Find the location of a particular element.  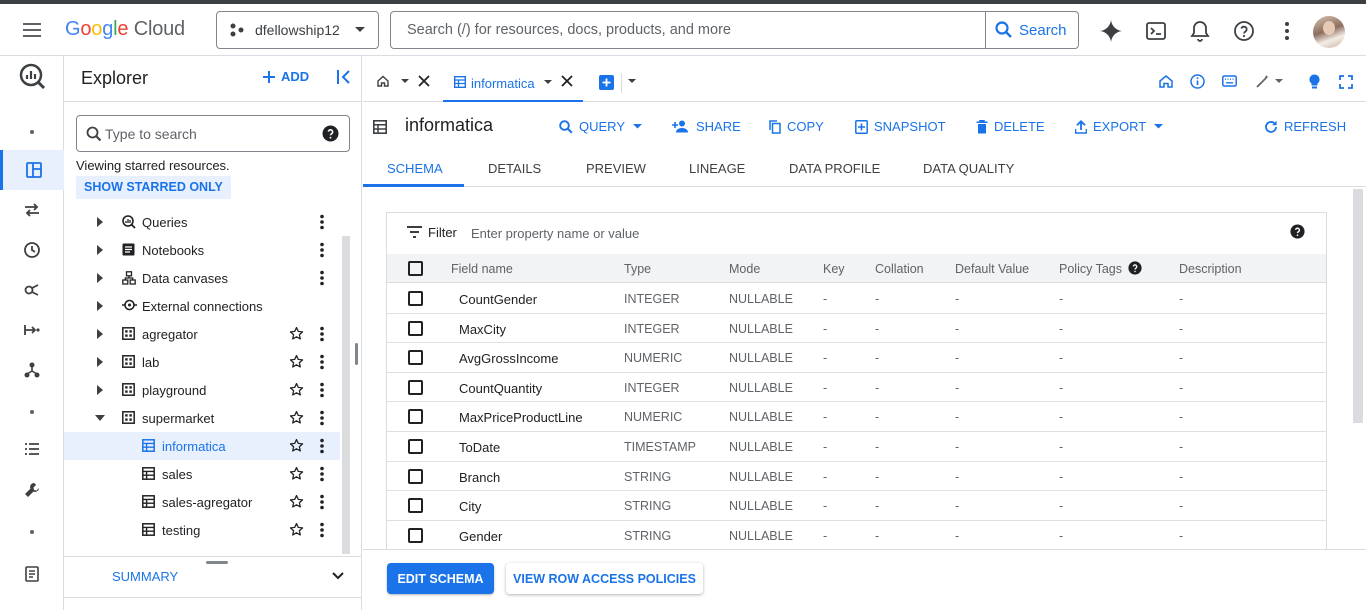

scheduled-queries-icon is located at coordinates (32, 250).